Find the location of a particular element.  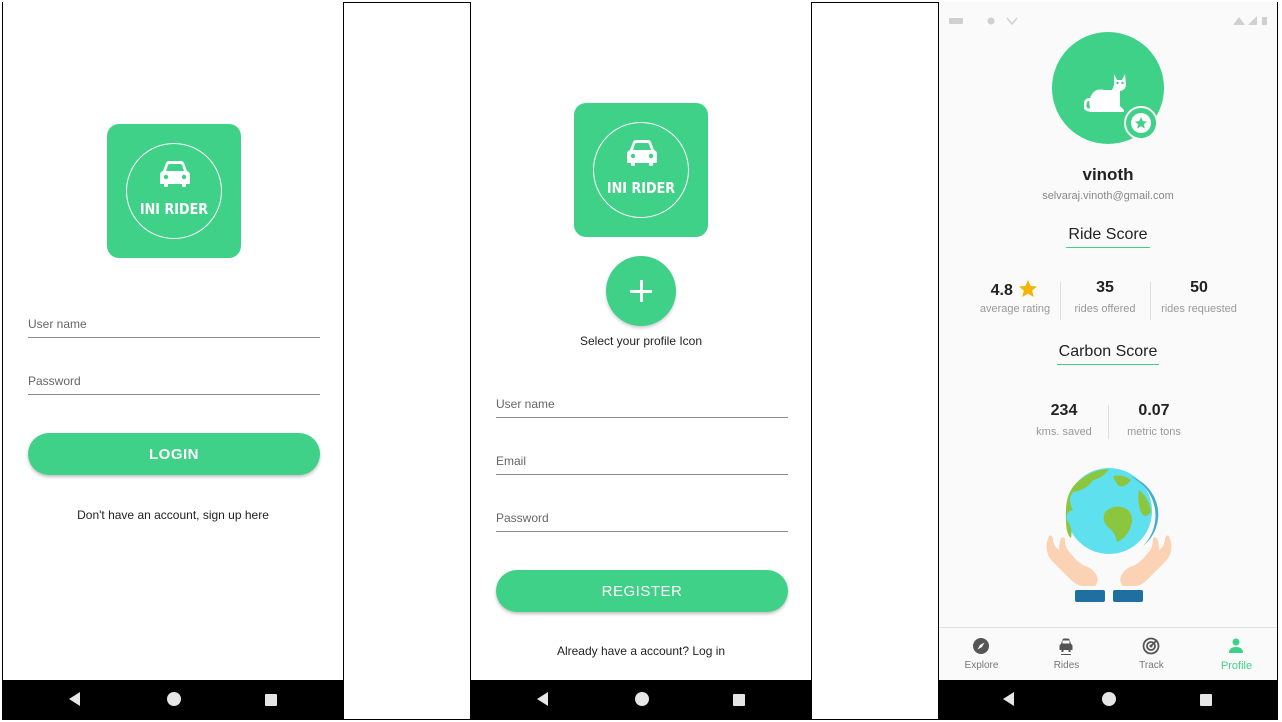

login-button: LOGIN is located at coordinates (174, 454).